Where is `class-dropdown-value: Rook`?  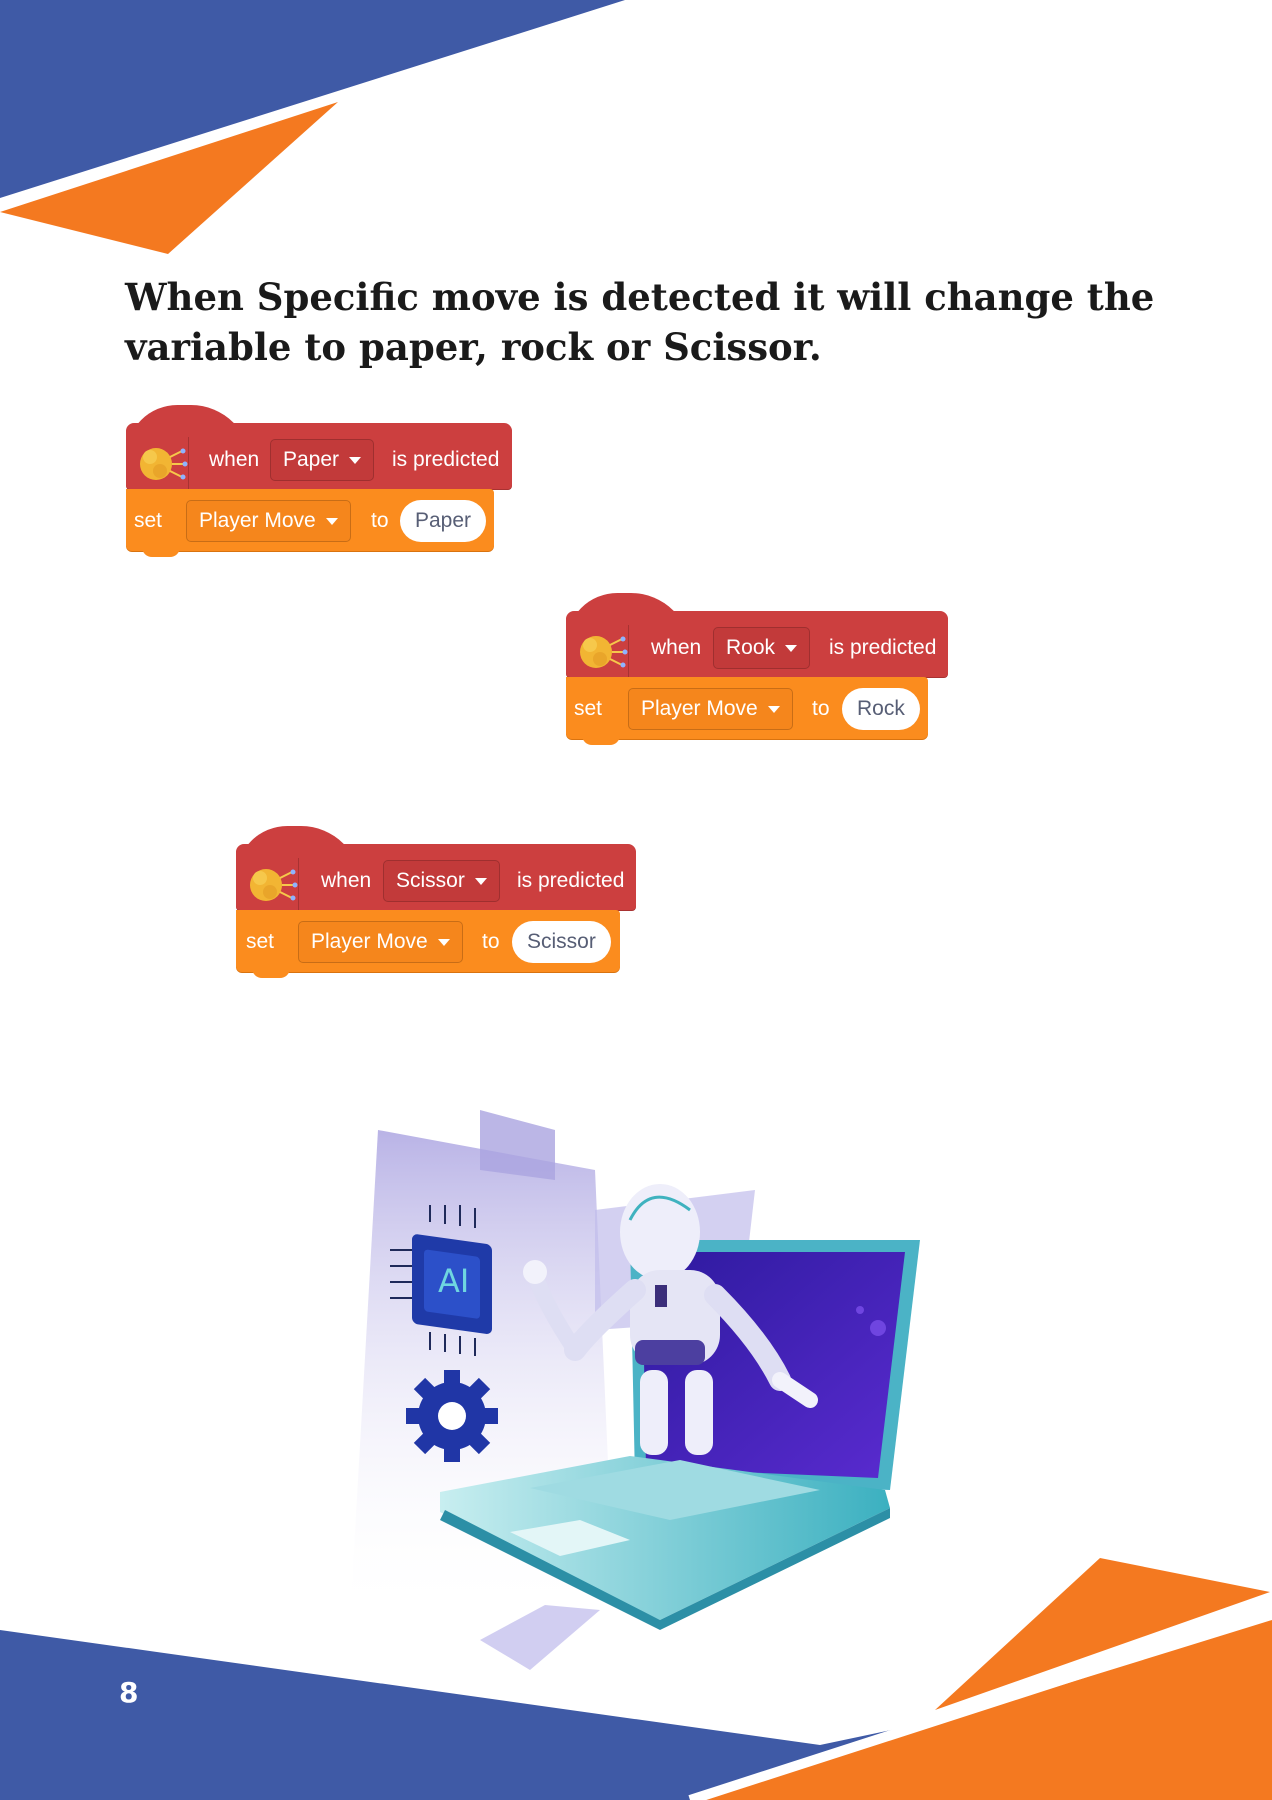
class-dropdown-value: Rook is located at coordinates (751, 647).